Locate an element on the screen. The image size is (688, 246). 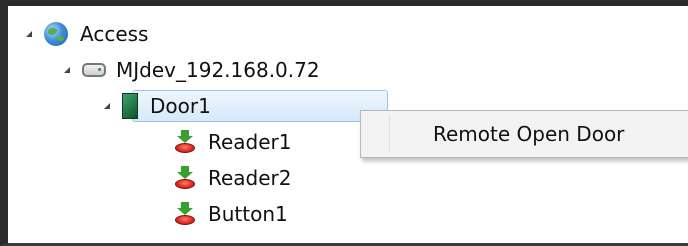
context-menu: Remote Open Door is located at coordinates (524, 134).